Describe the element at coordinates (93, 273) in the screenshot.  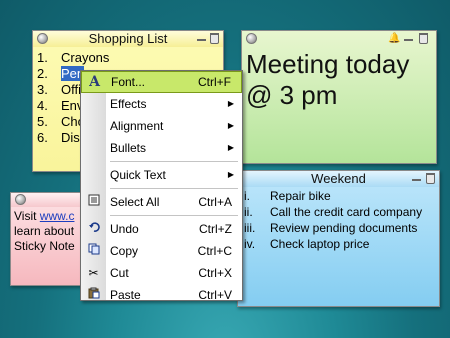
I see `scissors-icon: ✂` at that location.